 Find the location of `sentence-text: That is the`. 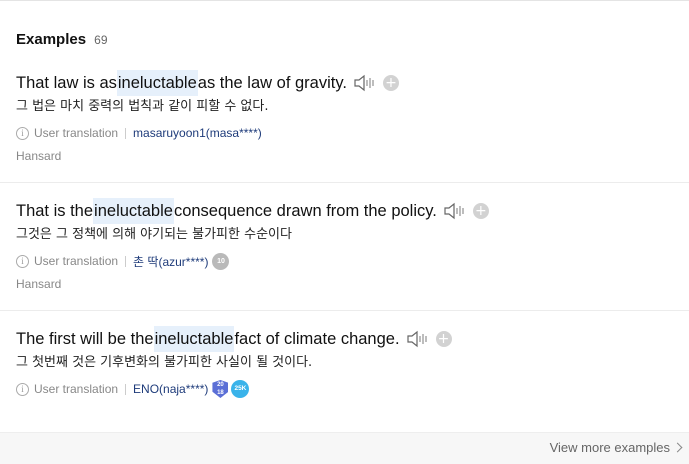

sentence-text: That is the is located at coordinates (55, 211).